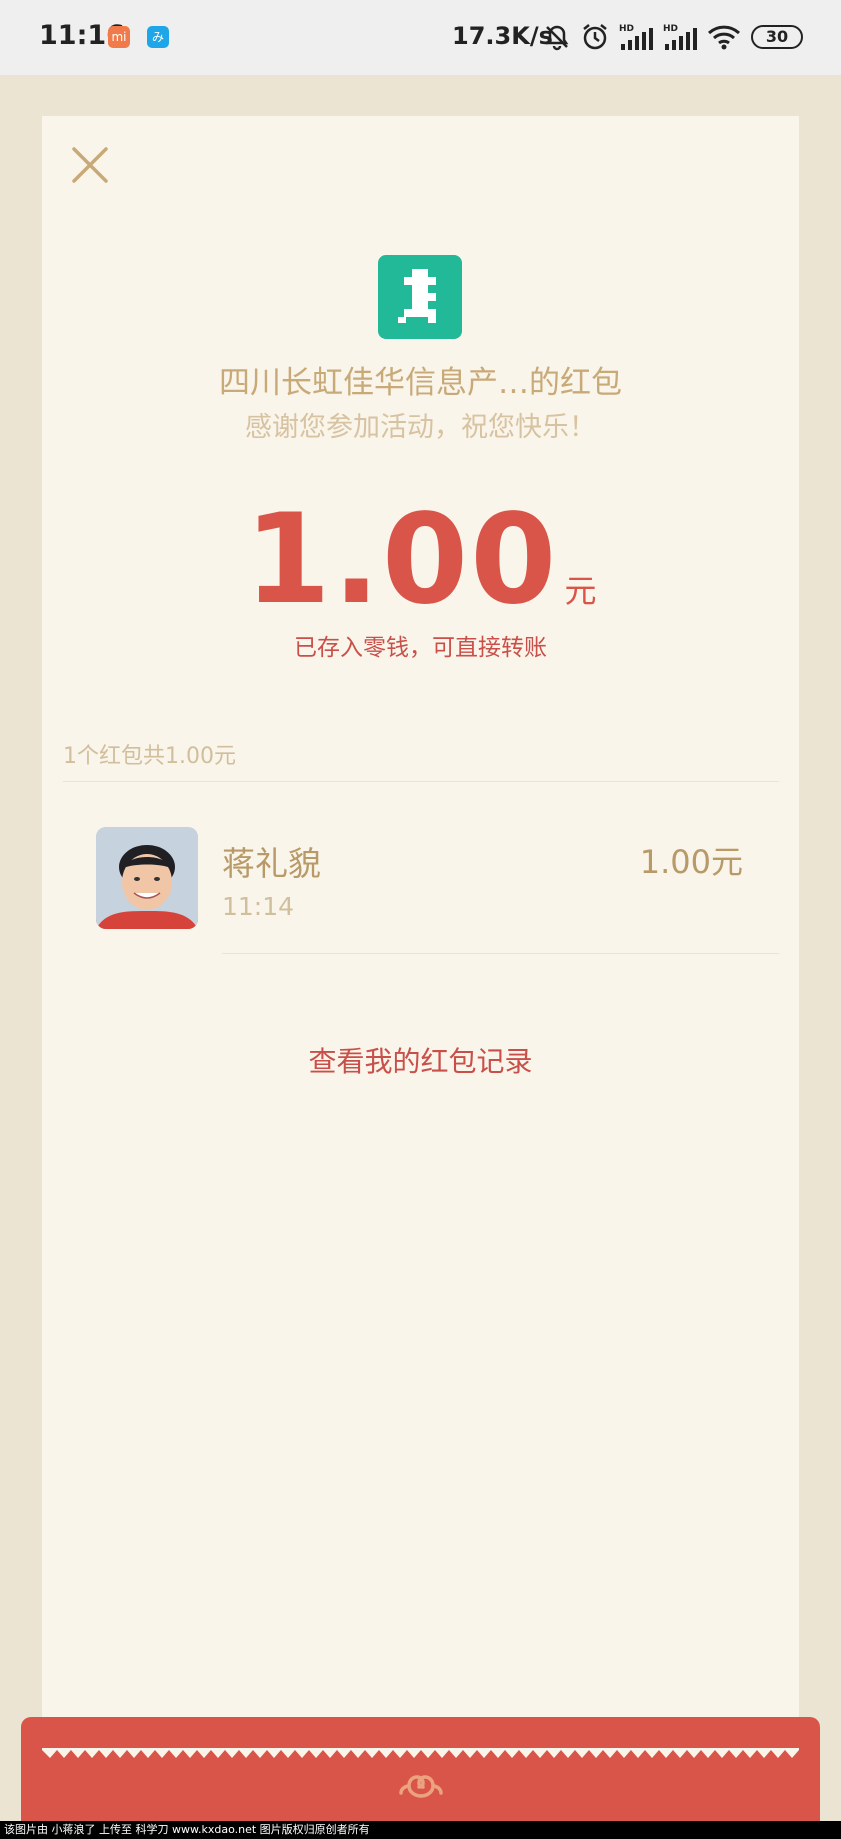  What do you see at coordinates (119, 37) in the screenshot?
I see `mi-store-icon: mi` at bounding box center [119, 37].